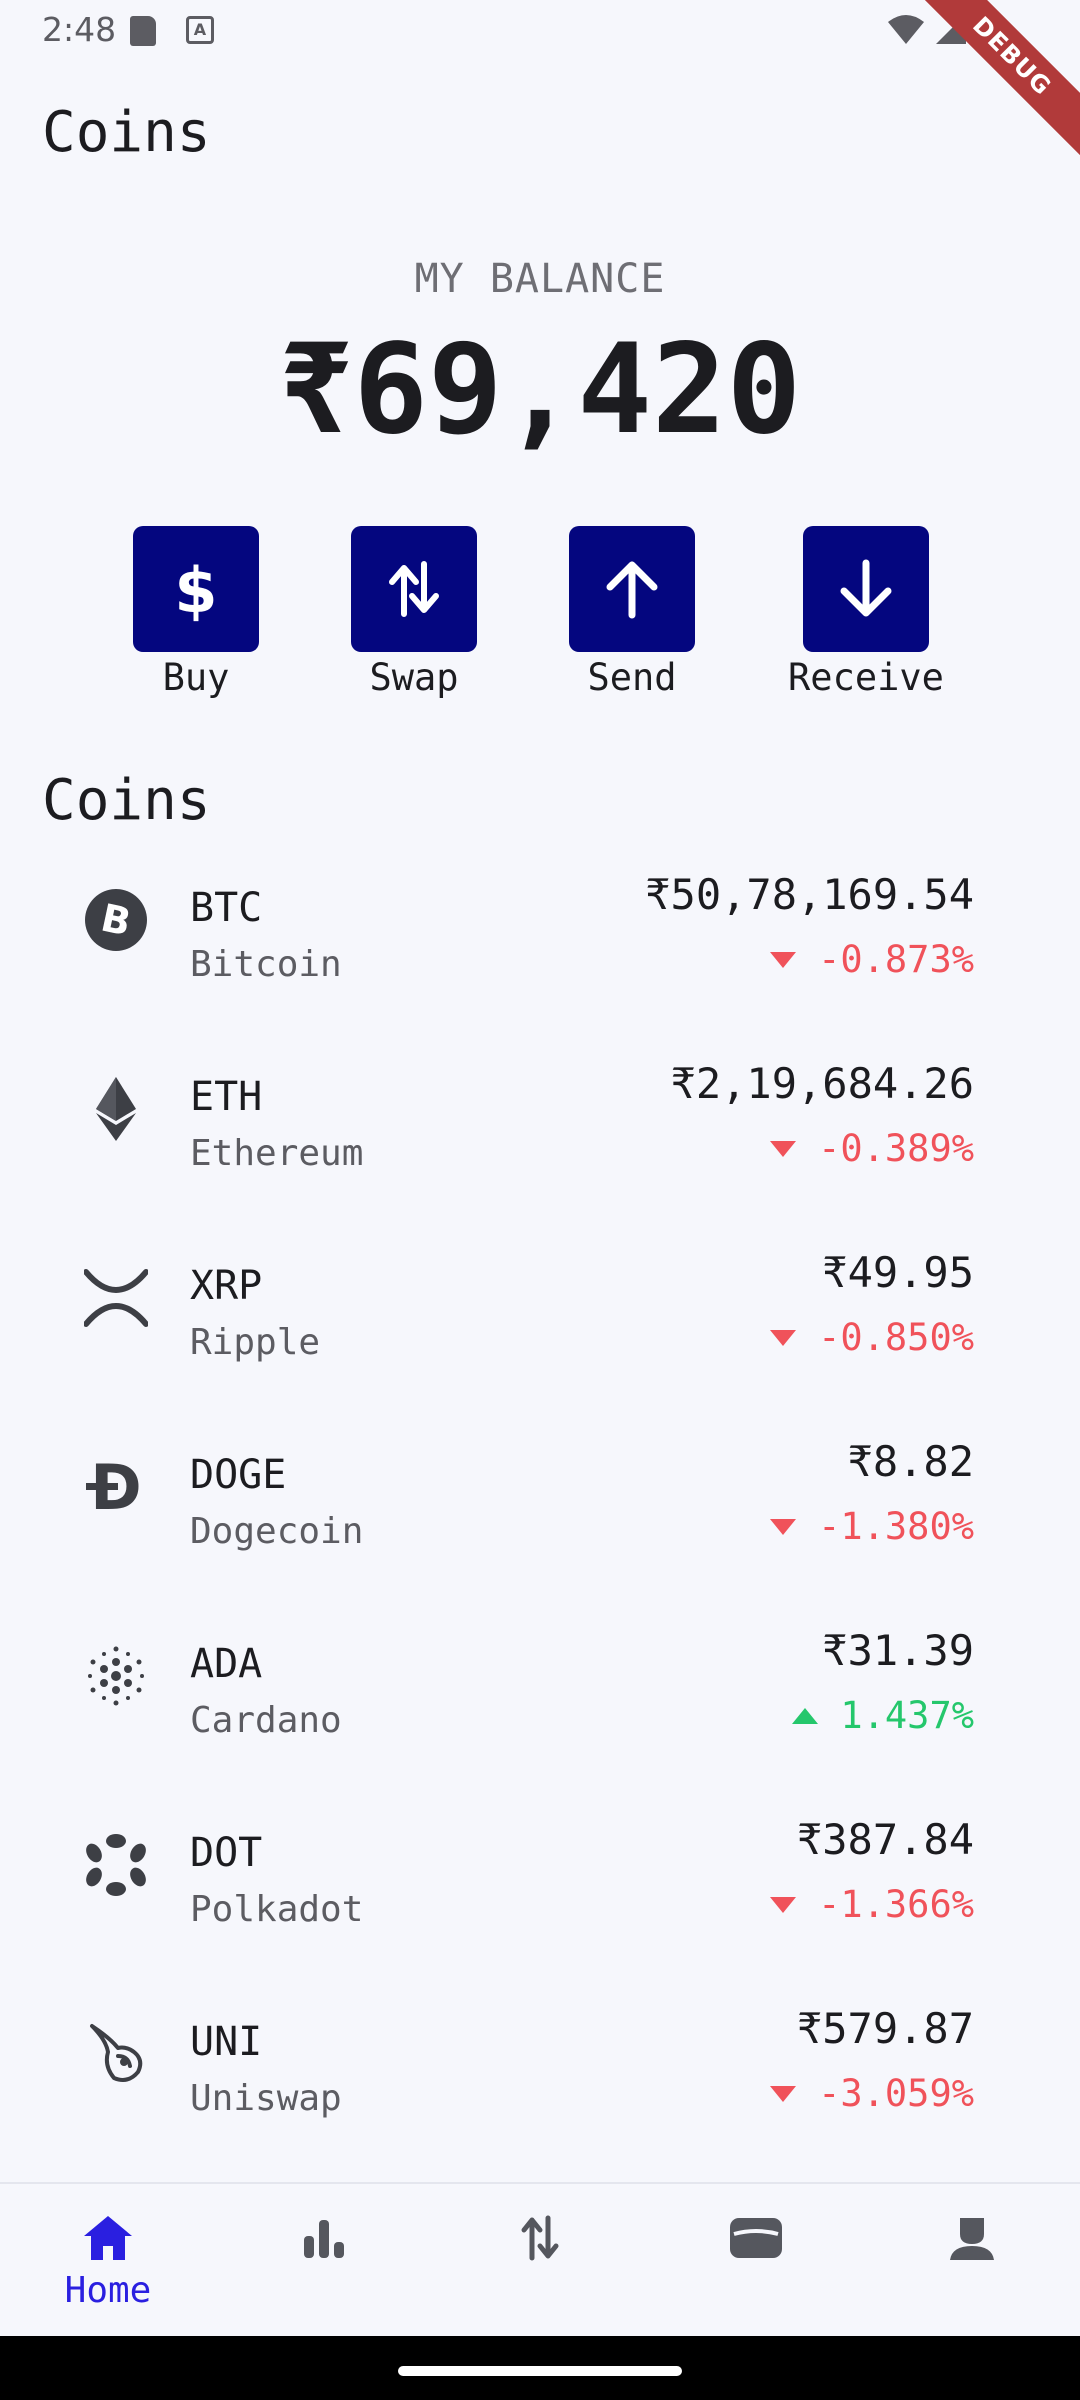  What do you see at coordinates (226, 1664) in the screenshot?
I see `coin-symbol: ADA` at bounding box center [226, 1664].